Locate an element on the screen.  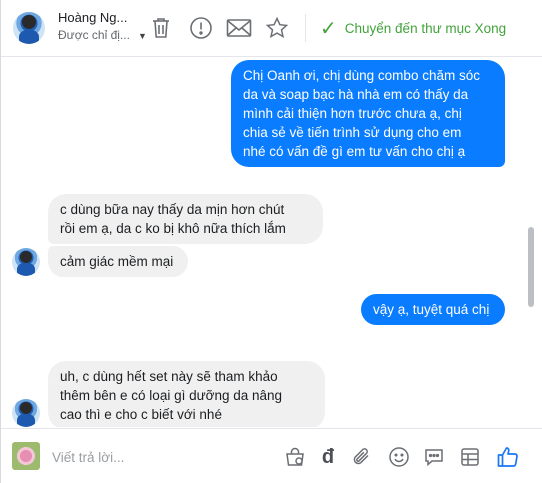
emoji-icon is located at coordinates (399, 457).